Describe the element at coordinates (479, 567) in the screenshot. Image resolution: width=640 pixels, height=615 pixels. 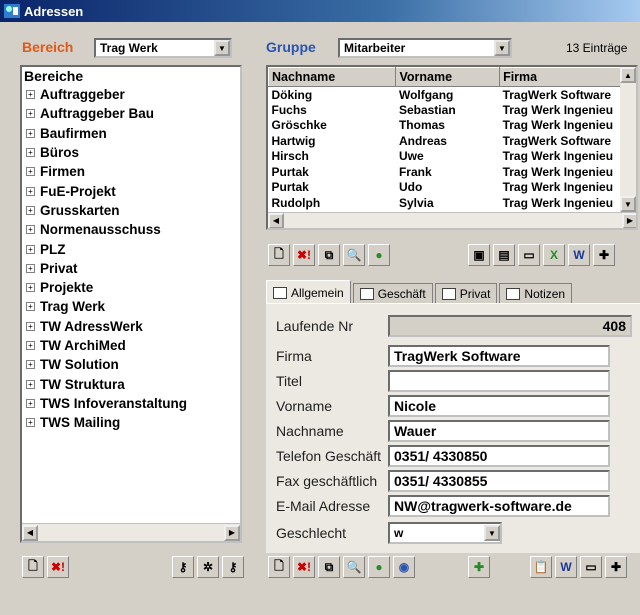
I see `add-contact-icon: ✚` at that location.